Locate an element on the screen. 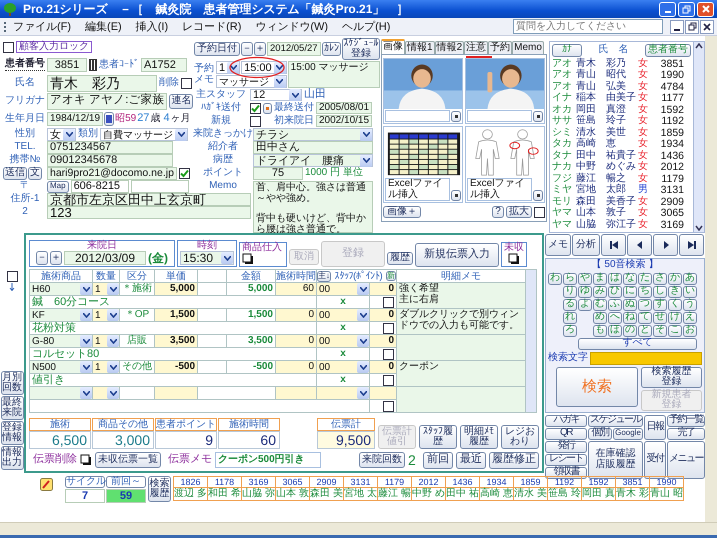  side-button: 情報出力 is located at coordinates (12, 458).